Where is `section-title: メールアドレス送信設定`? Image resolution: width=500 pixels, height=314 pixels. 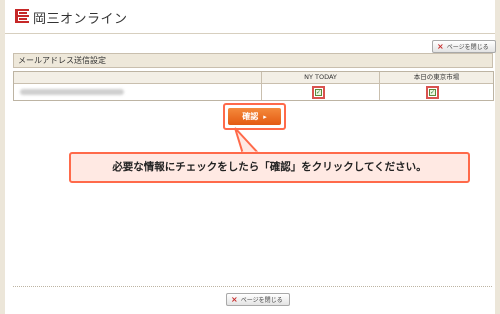
section-title: メールアドレス送信設定 is located at coordinates (253, 60).